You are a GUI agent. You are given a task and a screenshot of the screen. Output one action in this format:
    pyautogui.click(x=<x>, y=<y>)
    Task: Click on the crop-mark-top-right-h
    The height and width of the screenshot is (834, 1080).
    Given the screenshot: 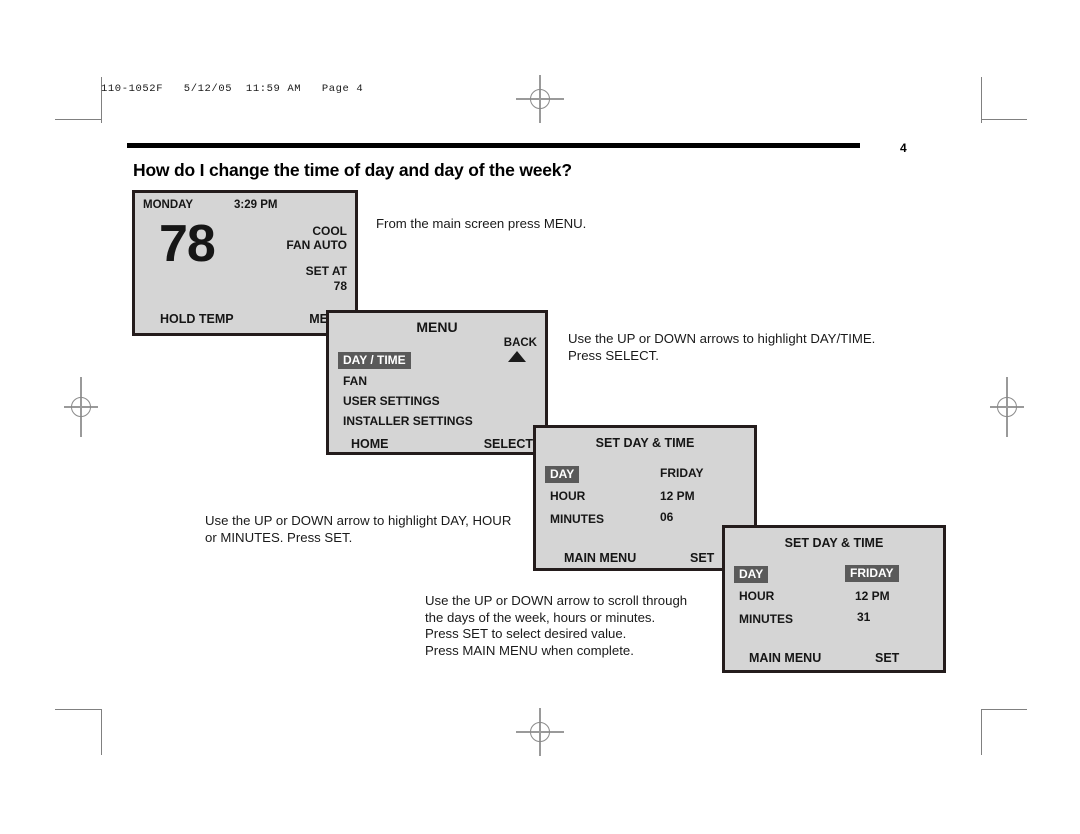 What is the action you would take?
    pyautogui.click(x=1004, y=119)
    